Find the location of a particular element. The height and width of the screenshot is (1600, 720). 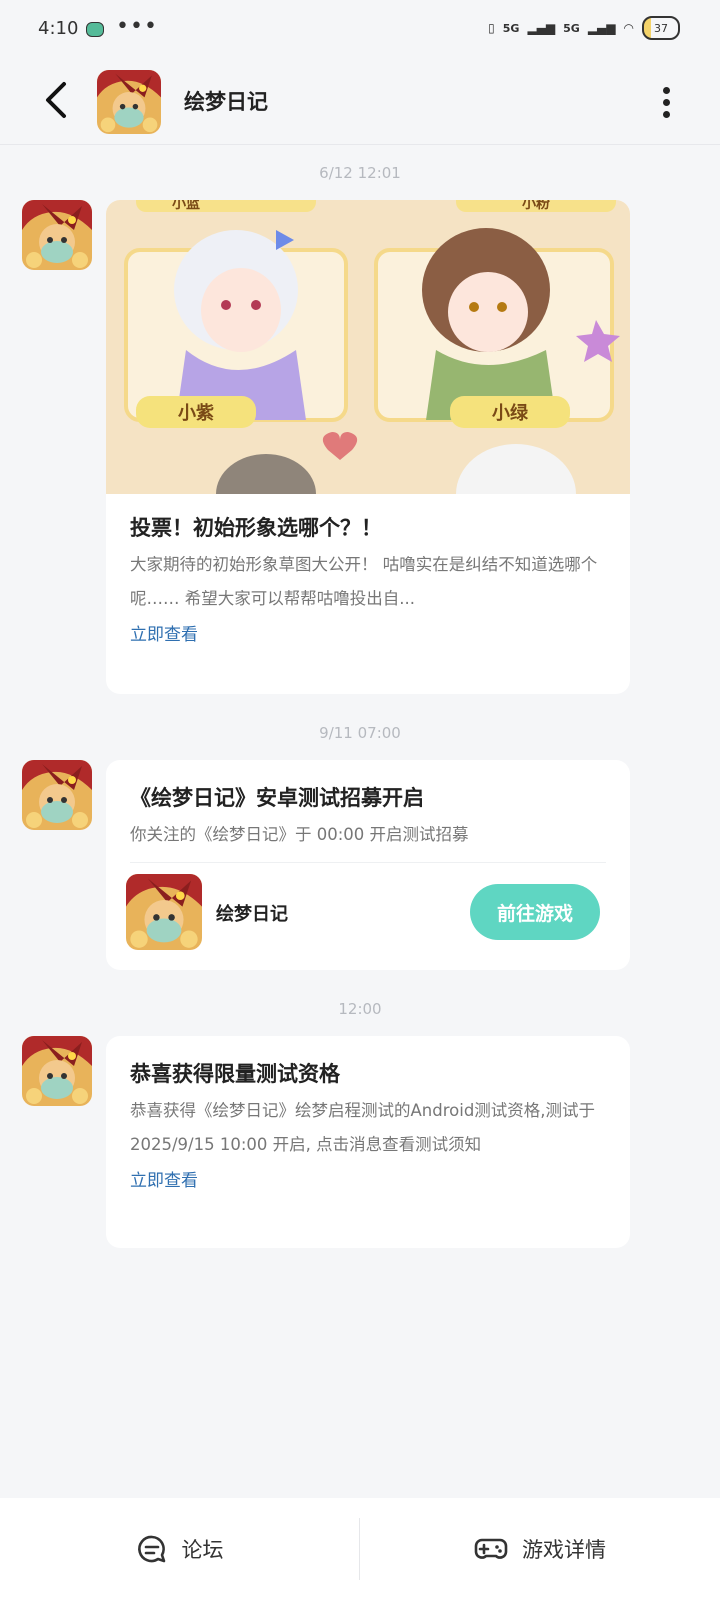

timestamp: 12:00 is located at coordinates (360, 1009).